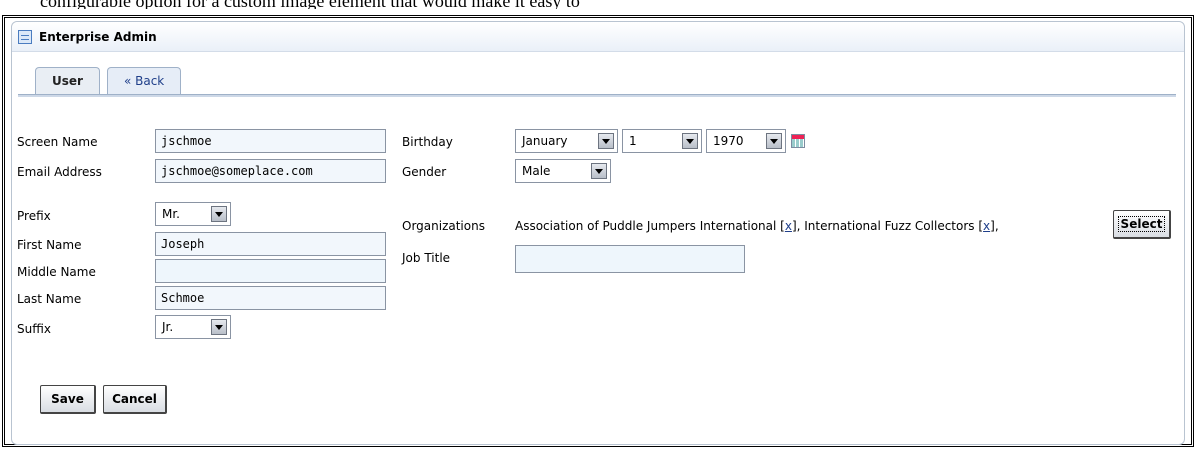 This screenshot has width=1197, height=449. What do you see at coordinates (889, 226) in the screenshot?
I see `organization-name: International Fuzz Collectors` at bounding box center [889, 226].